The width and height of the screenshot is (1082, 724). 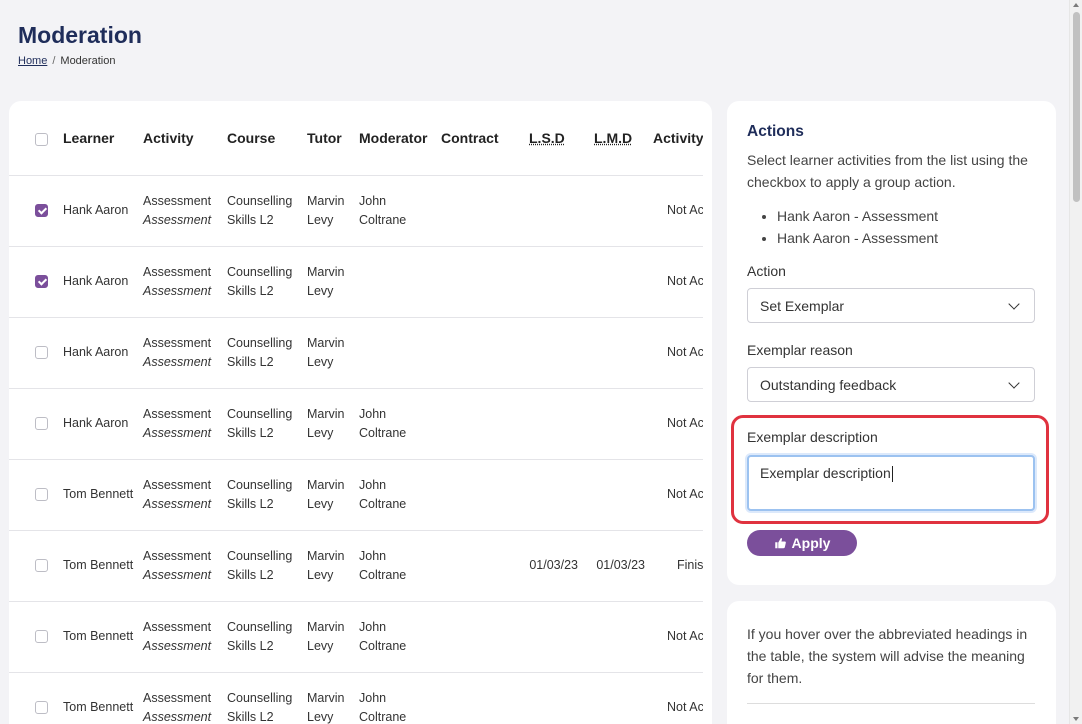 I want to click on exemplar-reason-label: Exemplar reason, so click(x=800, y=350).